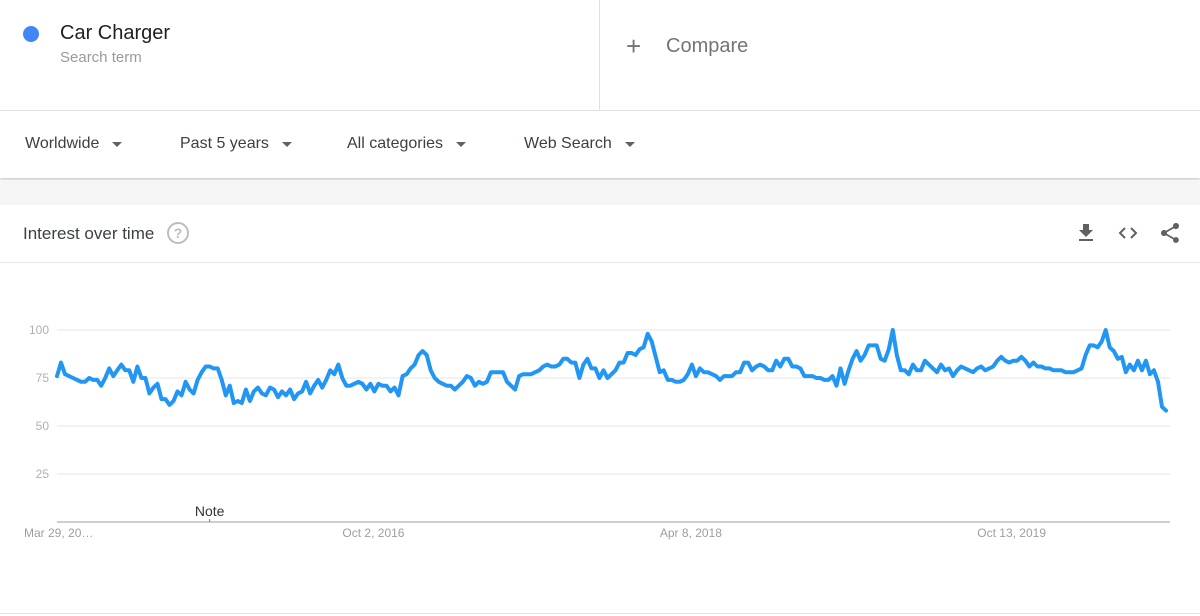 The image size is (1200, 616). Describe the element at coordinates (39, 330) in the screenshot. I see `y-tick-label: 100` at that location.